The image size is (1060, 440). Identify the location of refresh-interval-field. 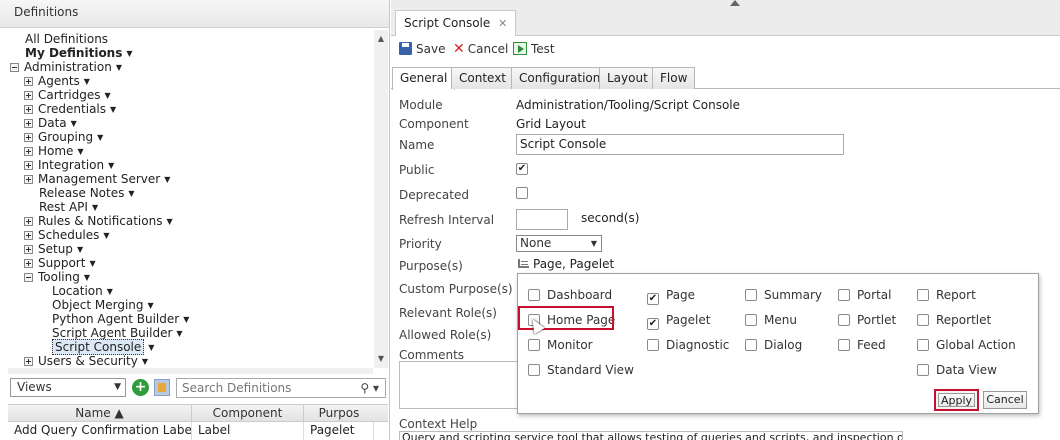
(542, 219).